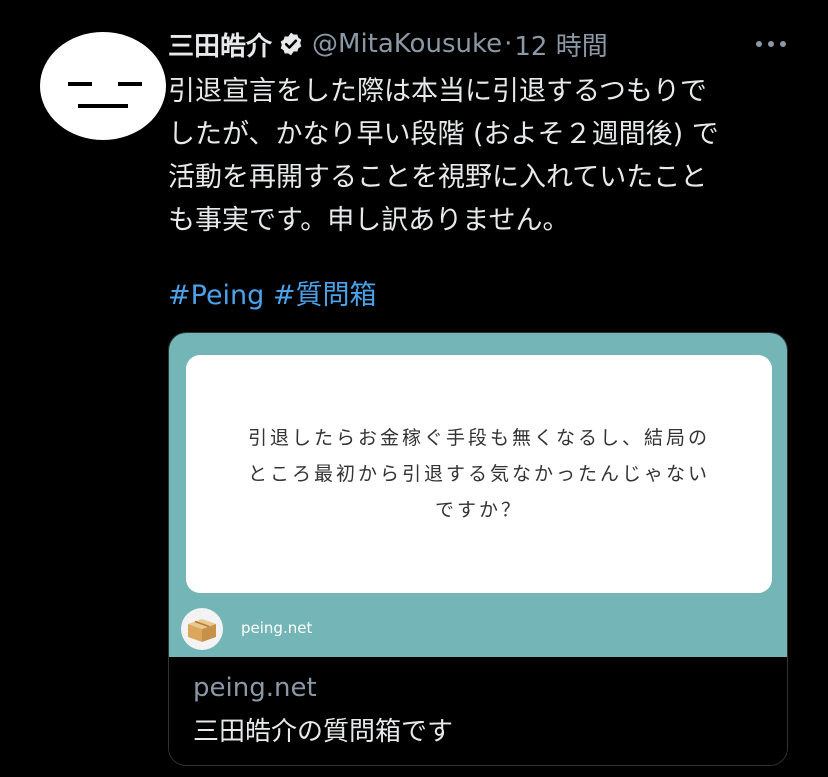 The height and width of the screenshot is (777, 828). I want to click on hashtags: #Peing #質問箱, so click(272, 295).